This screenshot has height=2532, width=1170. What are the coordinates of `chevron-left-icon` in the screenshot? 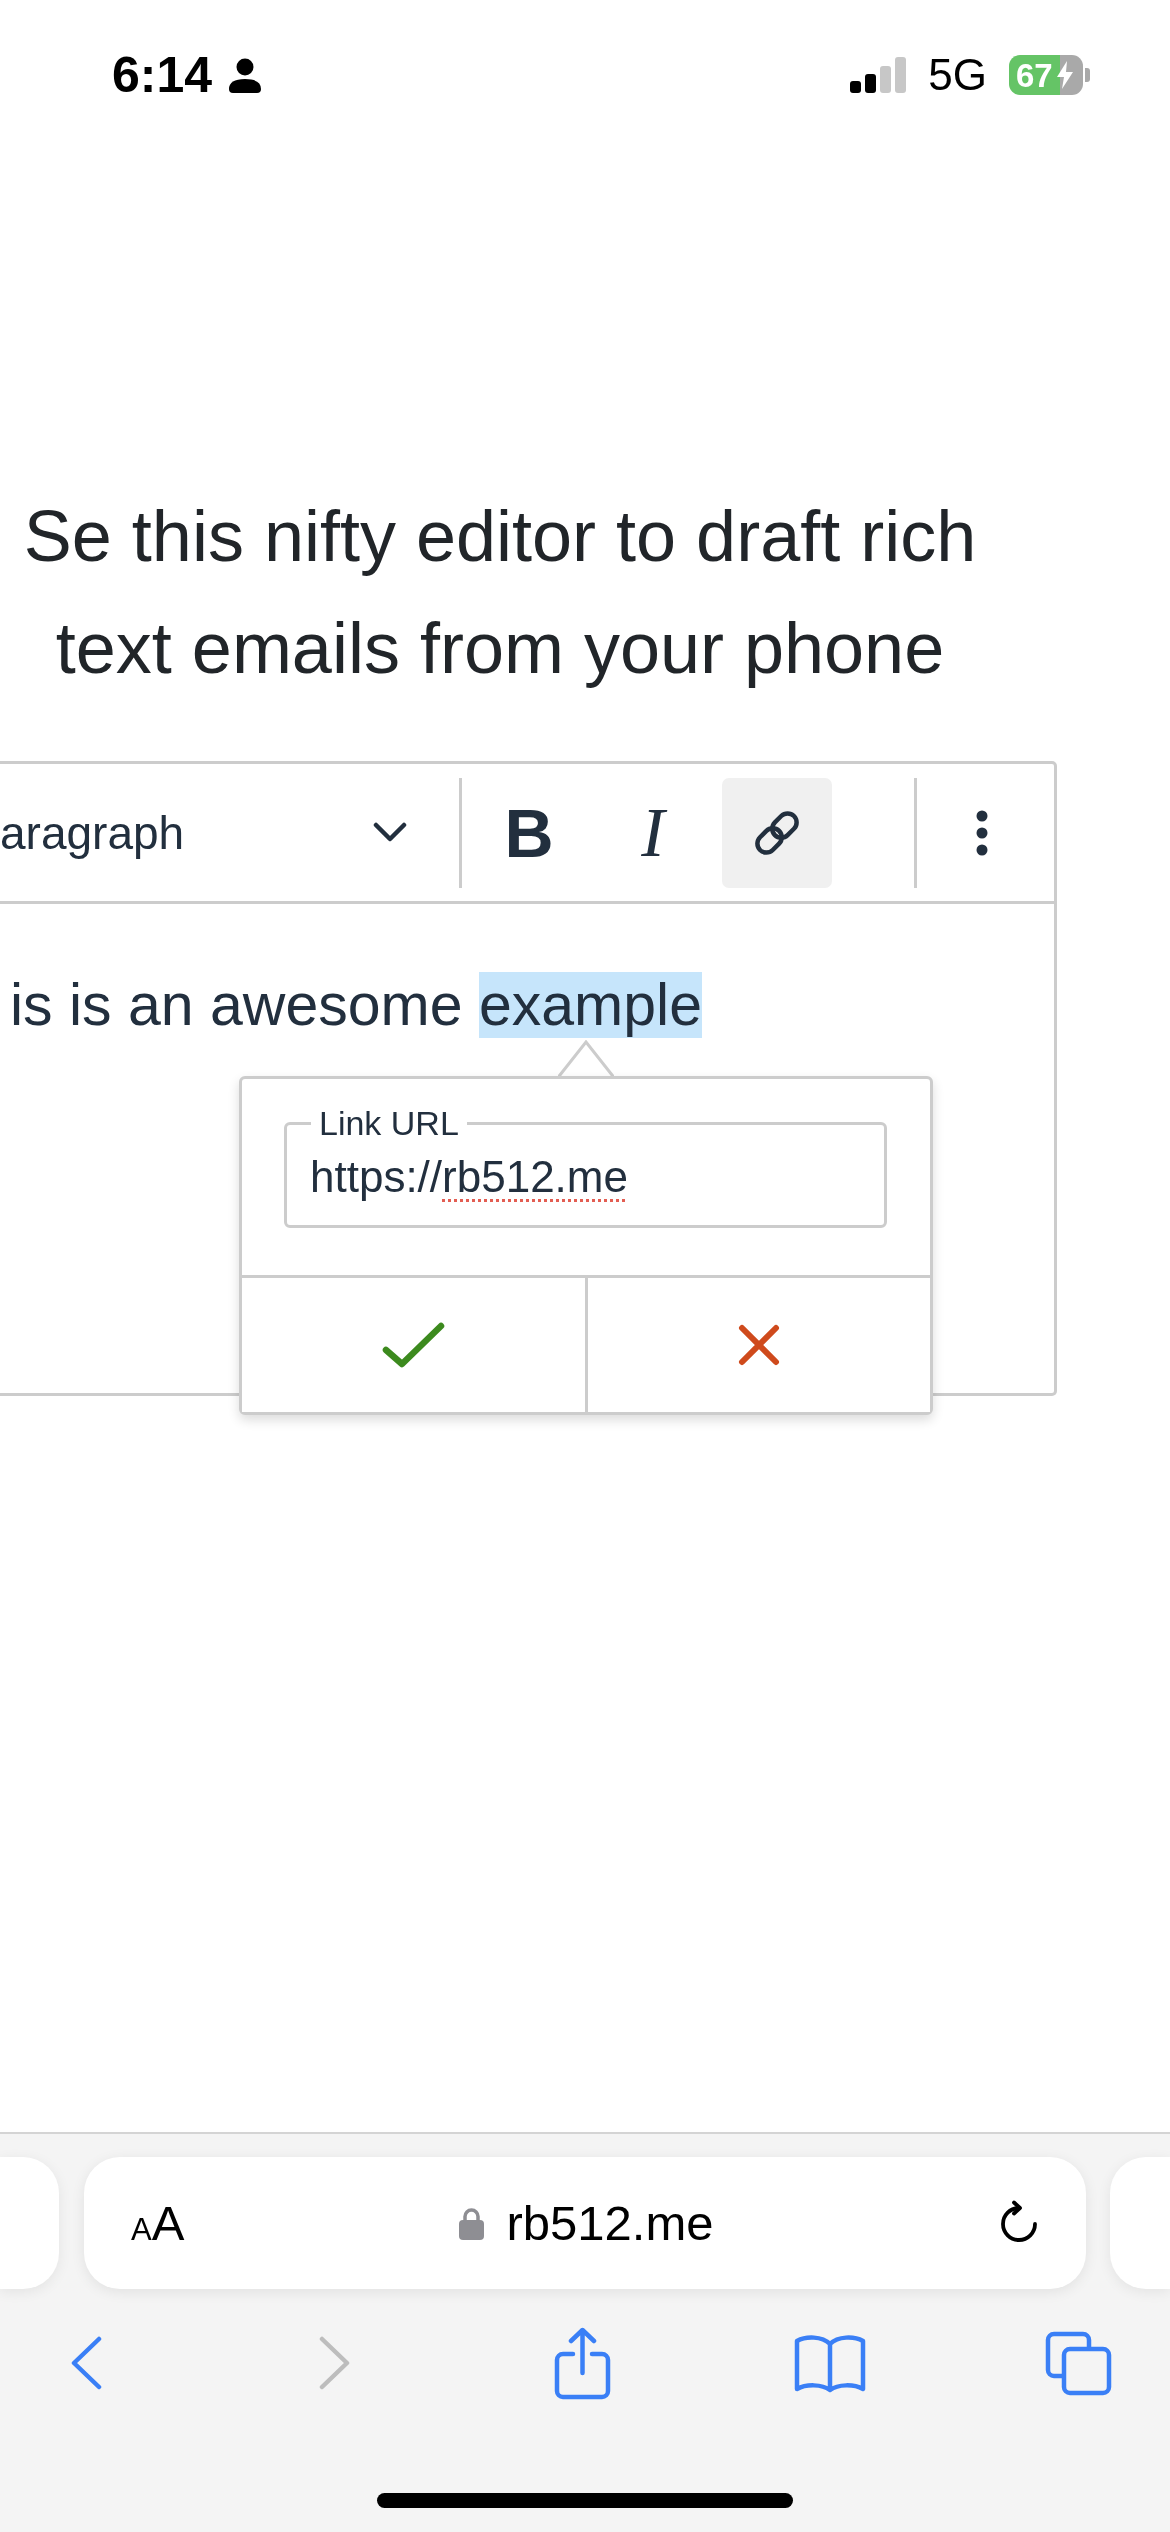 It's located at (86, 2363).